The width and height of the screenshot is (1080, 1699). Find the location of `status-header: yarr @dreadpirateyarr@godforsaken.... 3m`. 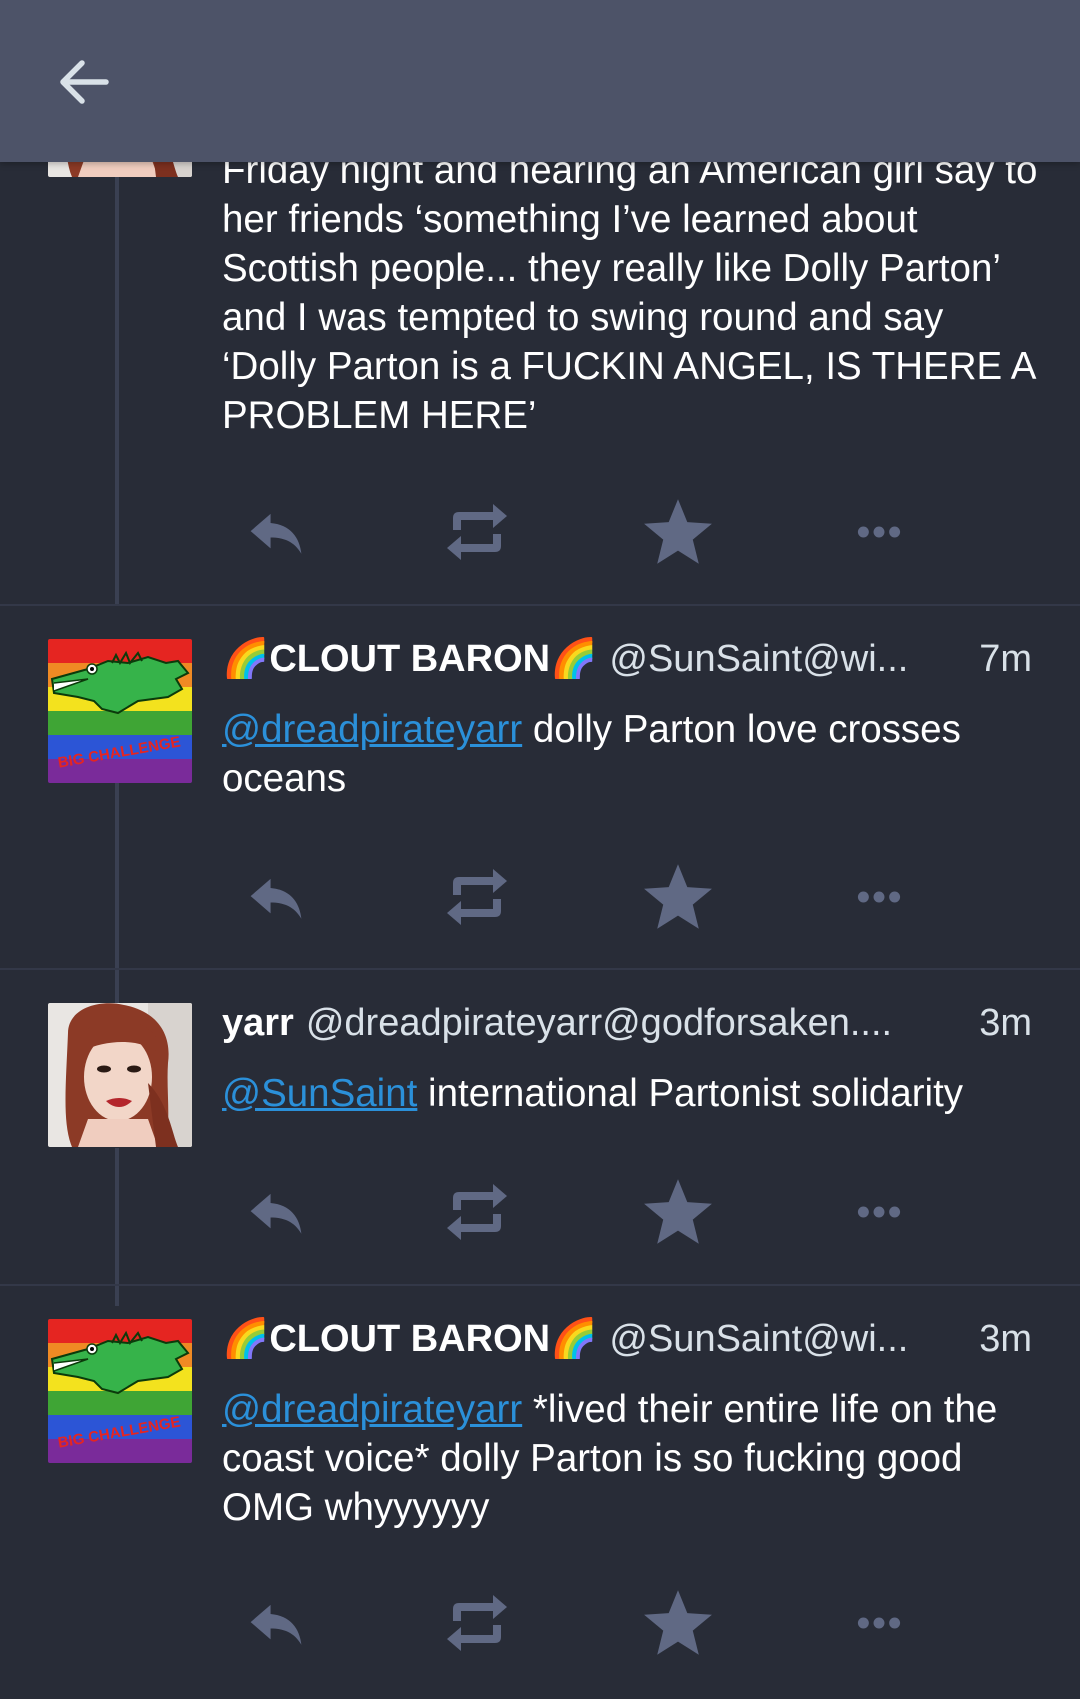

status-header: yarr @dreadpirateyarr@godforsaken.... 3m is located at coordinates (627, 1023).